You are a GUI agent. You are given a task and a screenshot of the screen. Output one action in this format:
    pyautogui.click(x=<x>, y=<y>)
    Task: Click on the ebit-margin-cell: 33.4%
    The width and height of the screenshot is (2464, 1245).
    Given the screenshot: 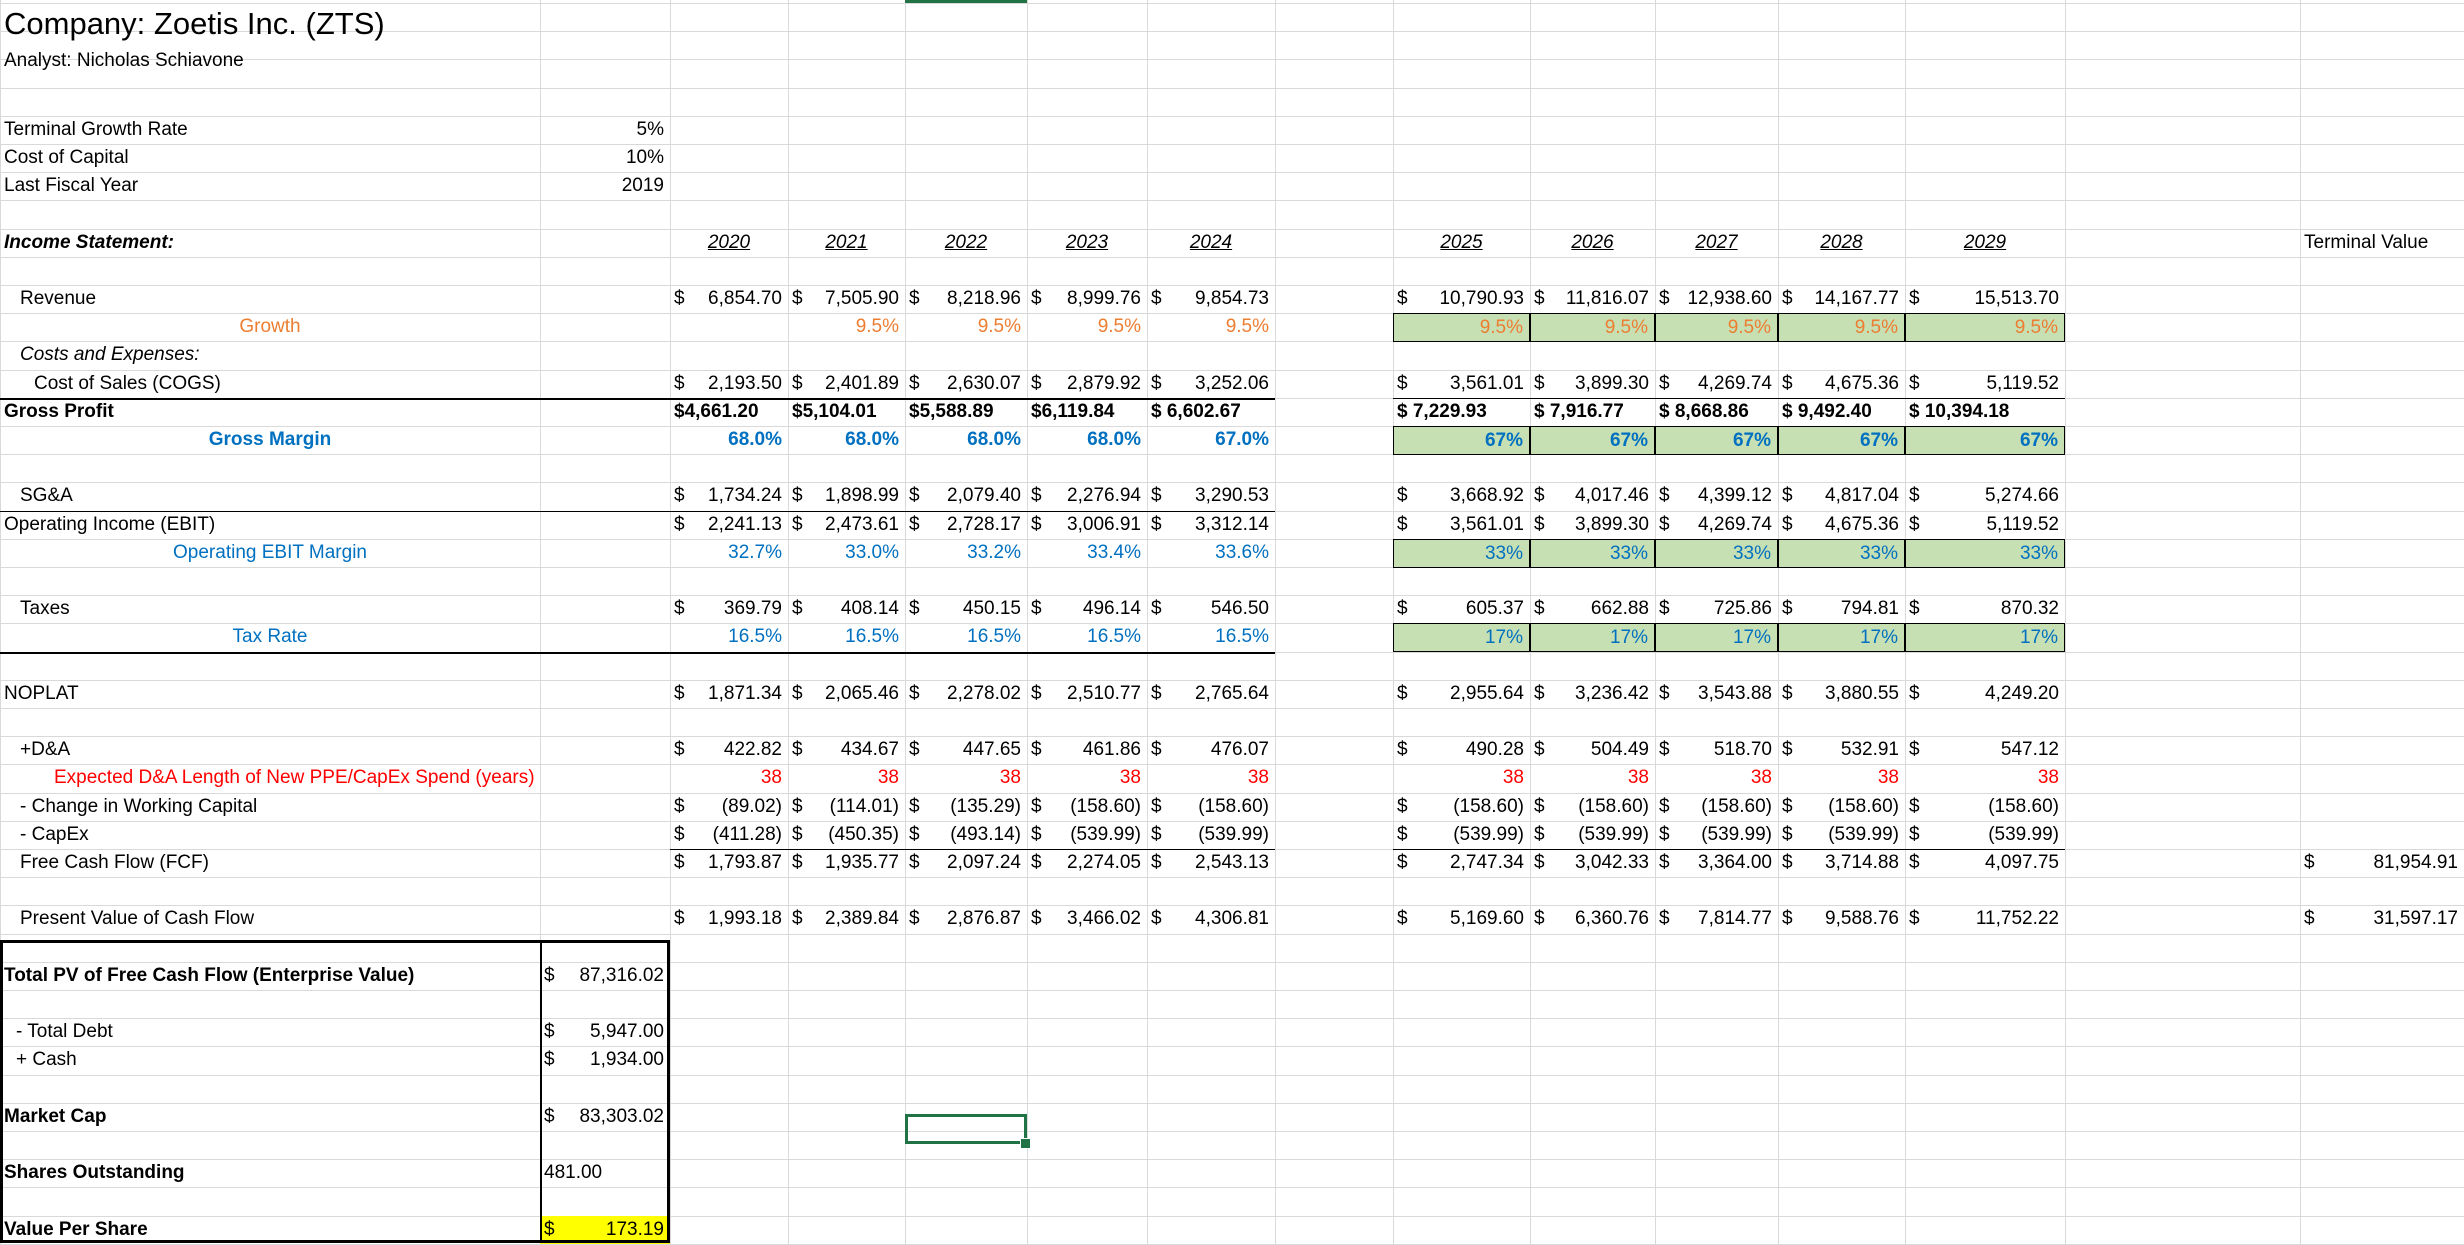 What is the action you would take?
    pyautogui.click(x=1087, y=553)
    